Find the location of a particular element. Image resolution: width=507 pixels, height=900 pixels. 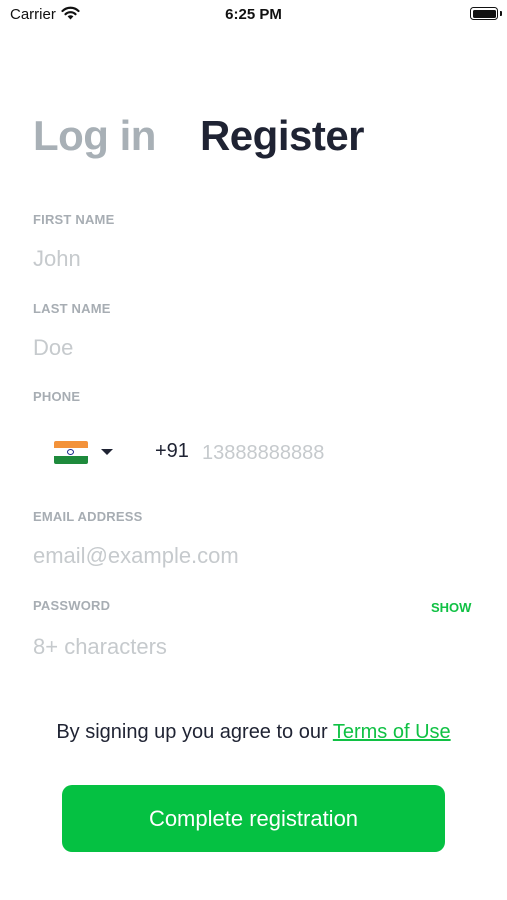

clock: 6:25 PM is located at coordinates (253, 14).